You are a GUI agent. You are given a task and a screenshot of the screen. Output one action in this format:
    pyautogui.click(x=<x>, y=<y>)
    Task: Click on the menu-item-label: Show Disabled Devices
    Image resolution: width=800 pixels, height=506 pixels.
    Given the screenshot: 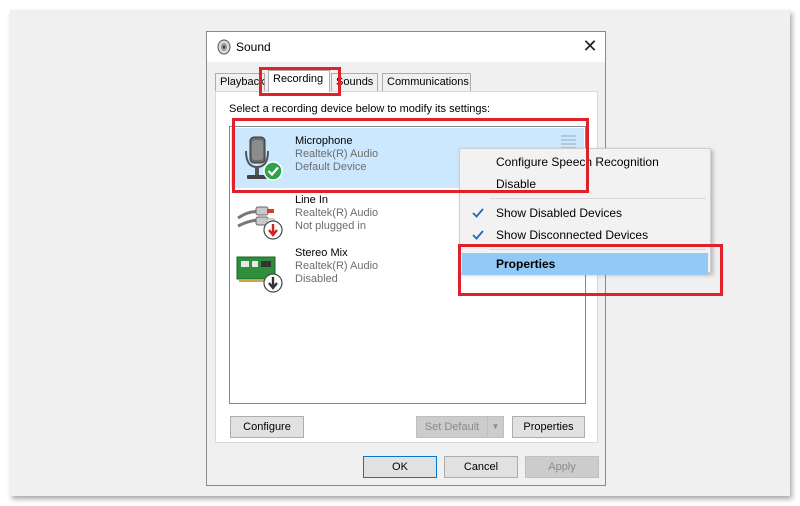 What is the action you would take?
    pyautogui.click(x=559, y=213)
    